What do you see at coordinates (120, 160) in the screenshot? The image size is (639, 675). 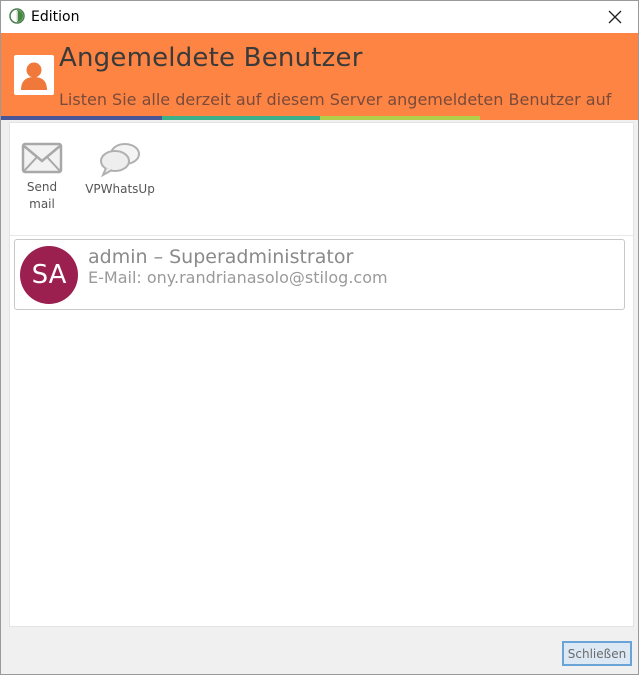 I see `chat-bubbles-icon` at bounding box center [120, 160].